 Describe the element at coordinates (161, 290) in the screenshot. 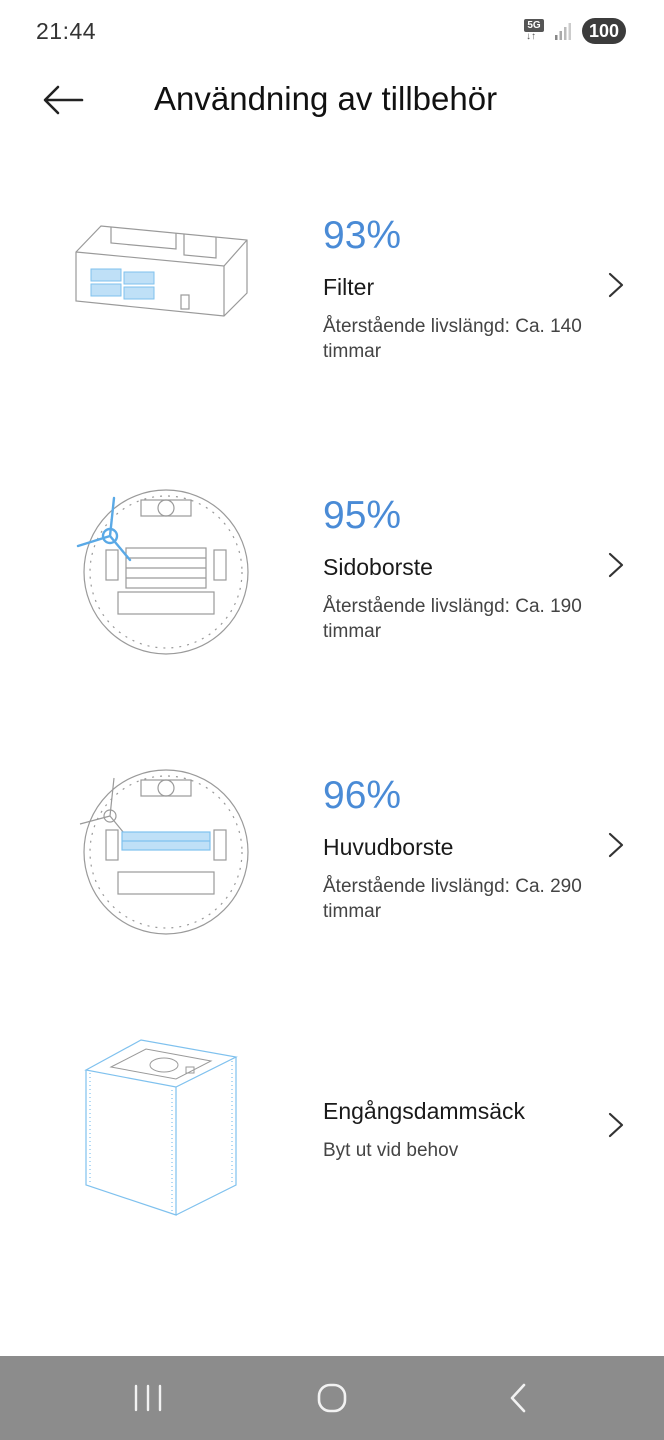

I see `filter-illustration` at that location.